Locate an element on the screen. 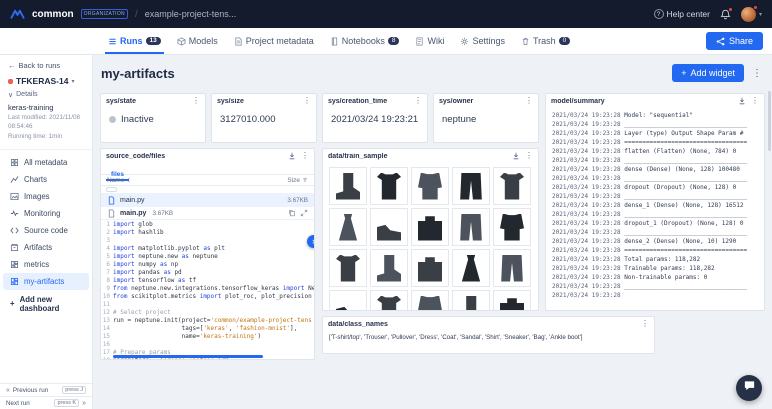 Image resolution: width=772 pixels, height=409 pixels. add-new-dashboard-button: + Add new dashboard is located at coordinates (46, 304).